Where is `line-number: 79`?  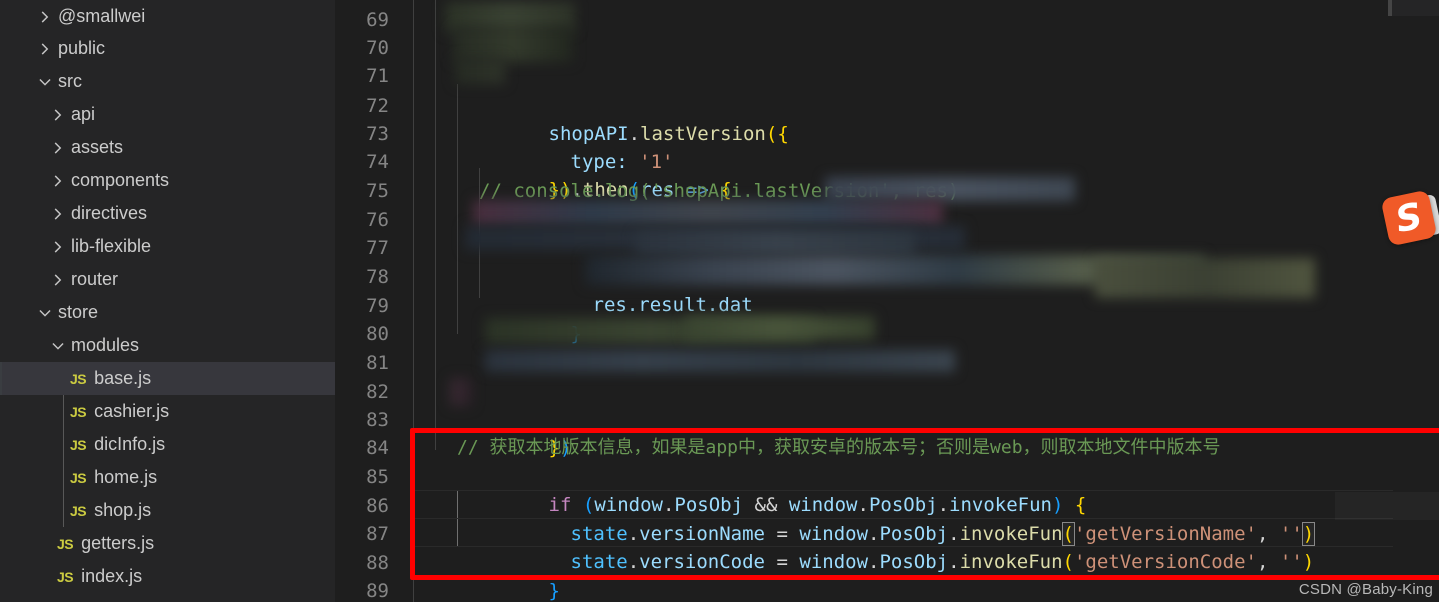 line-number: 79 is located at coordinates (377, 306).